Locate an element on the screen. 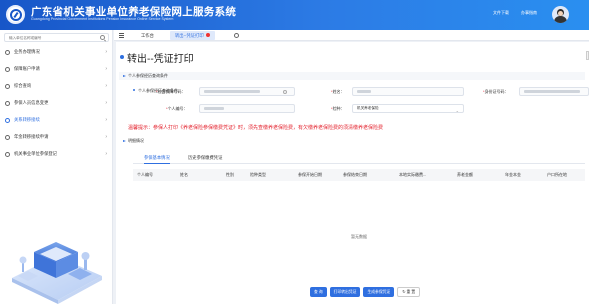 The height and width of the screenshot is (304, 589). page-title: 转出--凭证打印 is located at coordinates (160, 59).